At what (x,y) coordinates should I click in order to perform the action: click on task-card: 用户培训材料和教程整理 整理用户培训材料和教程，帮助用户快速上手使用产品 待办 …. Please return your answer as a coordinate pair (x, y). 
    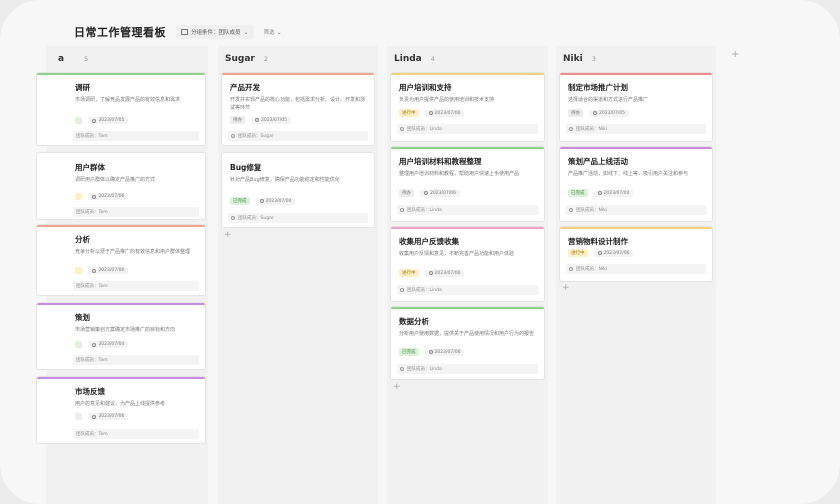
    Looking at the image, I should click on (467, 184).